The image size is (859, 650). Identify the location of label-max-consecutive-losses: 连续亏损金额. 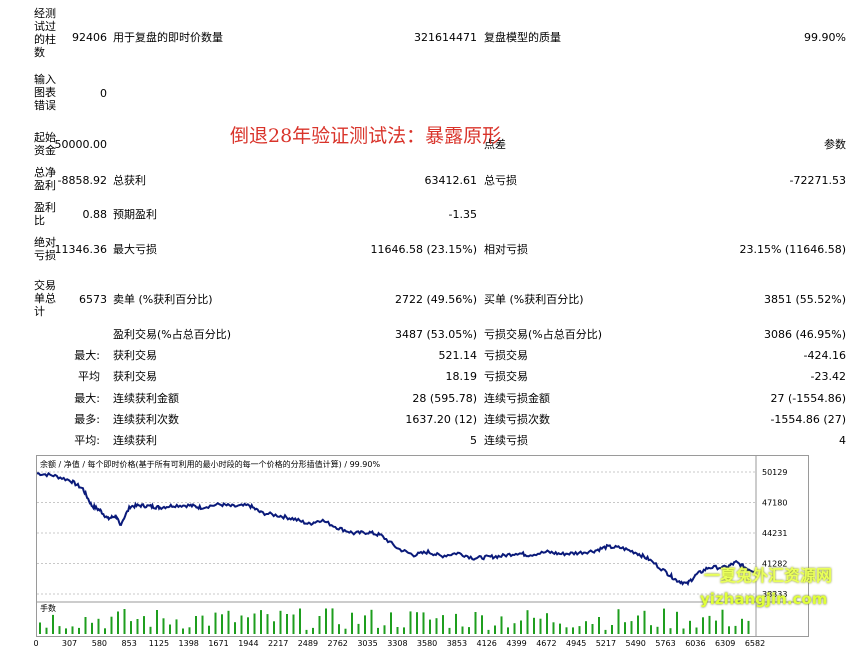
(517, 398).